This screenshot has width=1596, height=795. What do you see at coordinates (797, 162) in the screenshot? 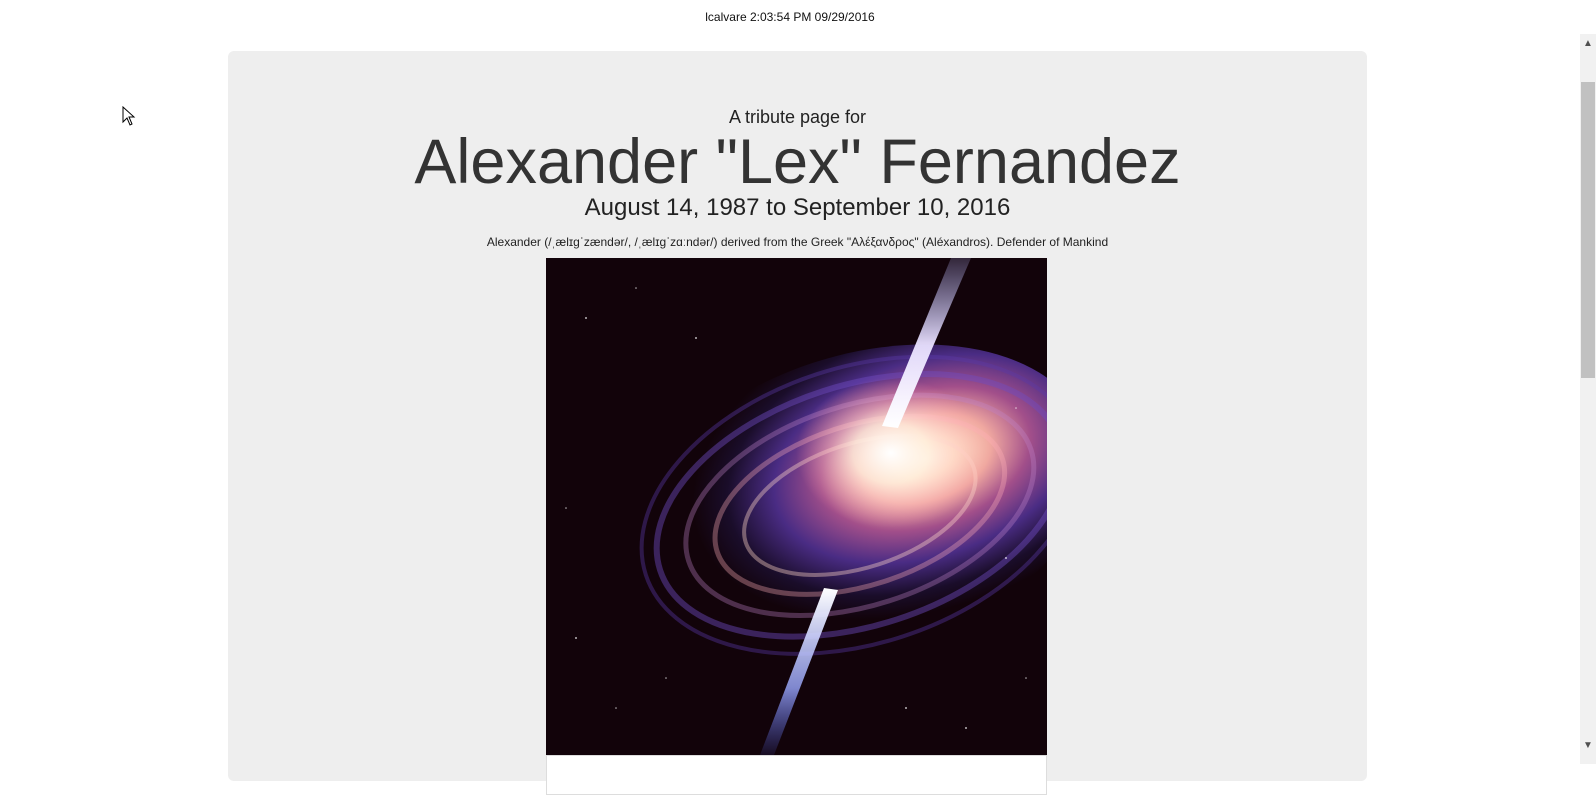
I see `page-title: Alexander "Lex" Fernandez` at bounding box center [797, 162].